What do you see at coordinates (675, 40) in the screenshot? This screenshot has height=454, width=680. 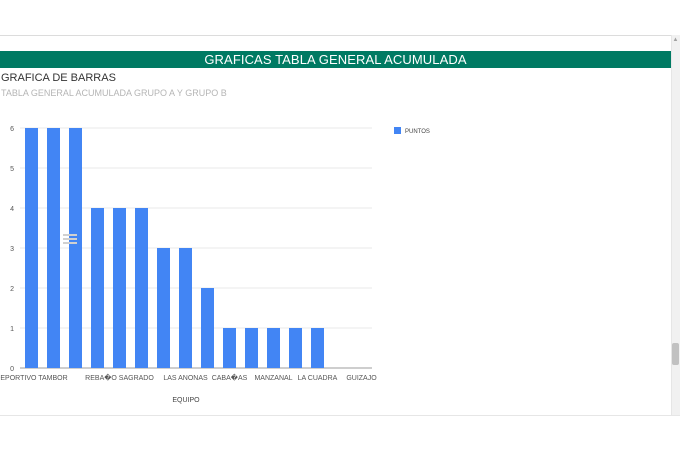 I see `scroll-up-arrow-icon: ▲` at bounding box center [675, 40].